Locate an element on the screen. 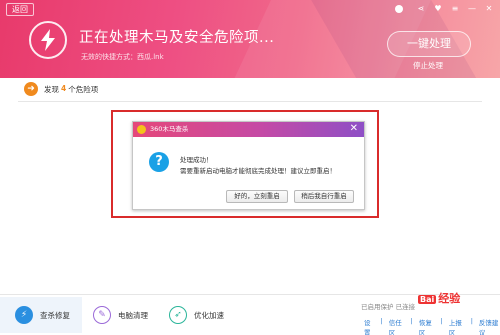  found-count: 4 is located at coordinates (64, 88).